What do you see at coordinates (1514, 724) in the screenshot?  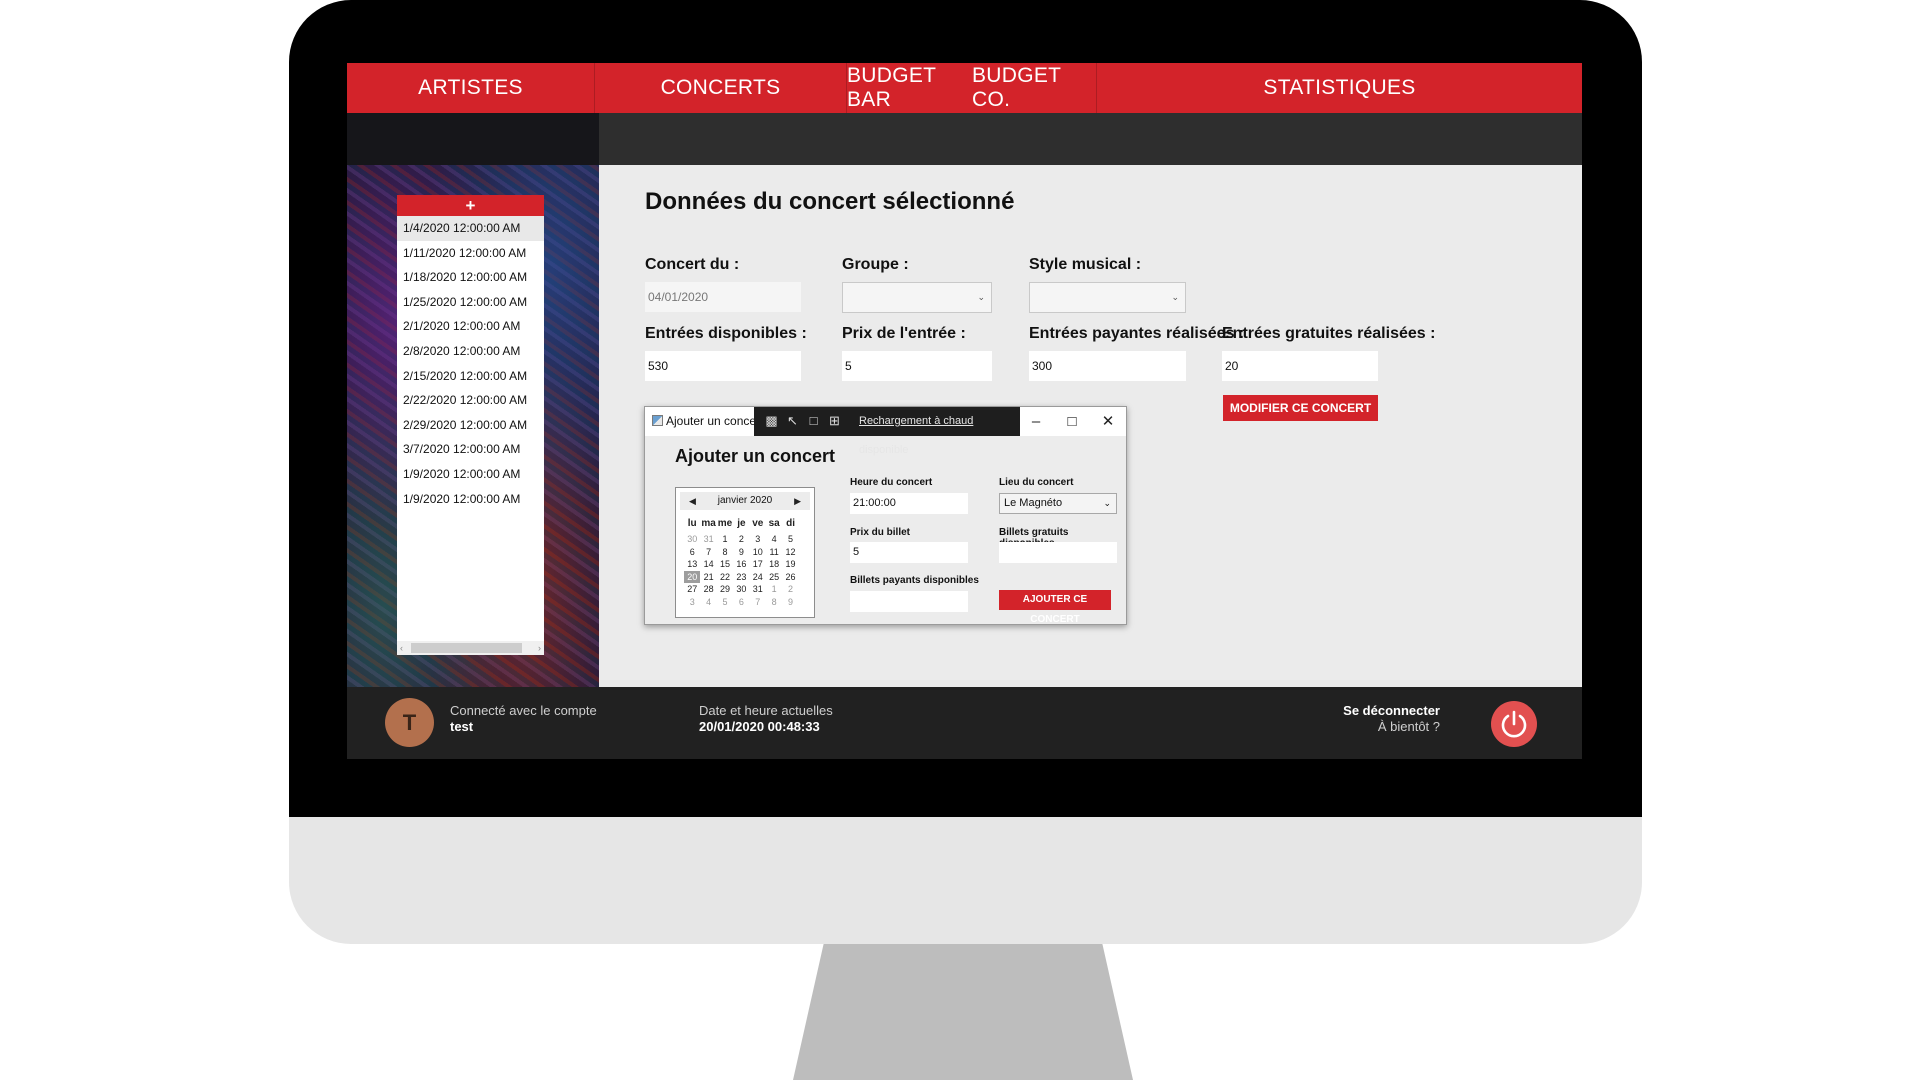 I see `logout-button` at bounding box center [1514, 724].